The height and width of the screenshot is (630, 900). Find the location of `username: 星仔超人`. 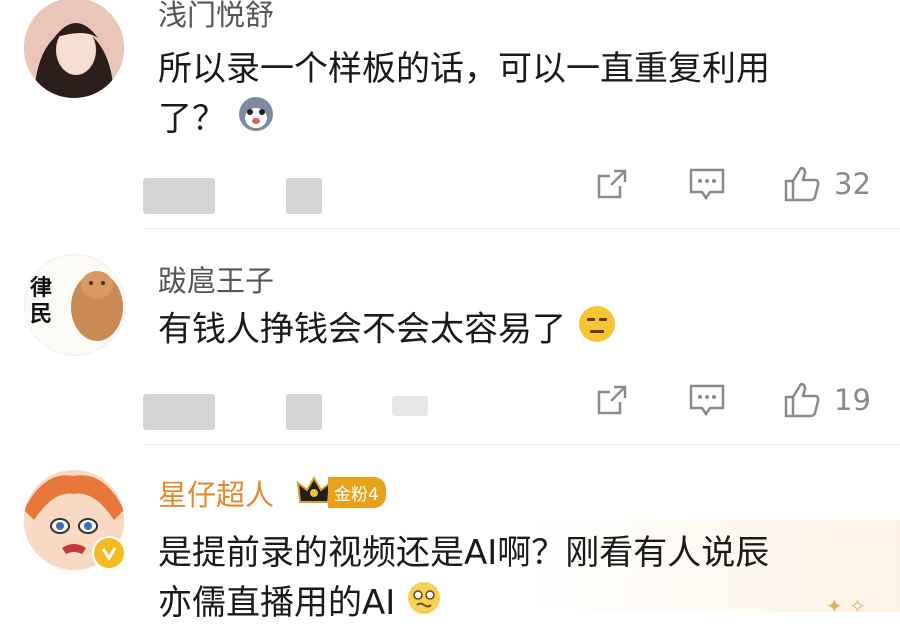

username: 星仔超人 is located at coordinates (216, 493).